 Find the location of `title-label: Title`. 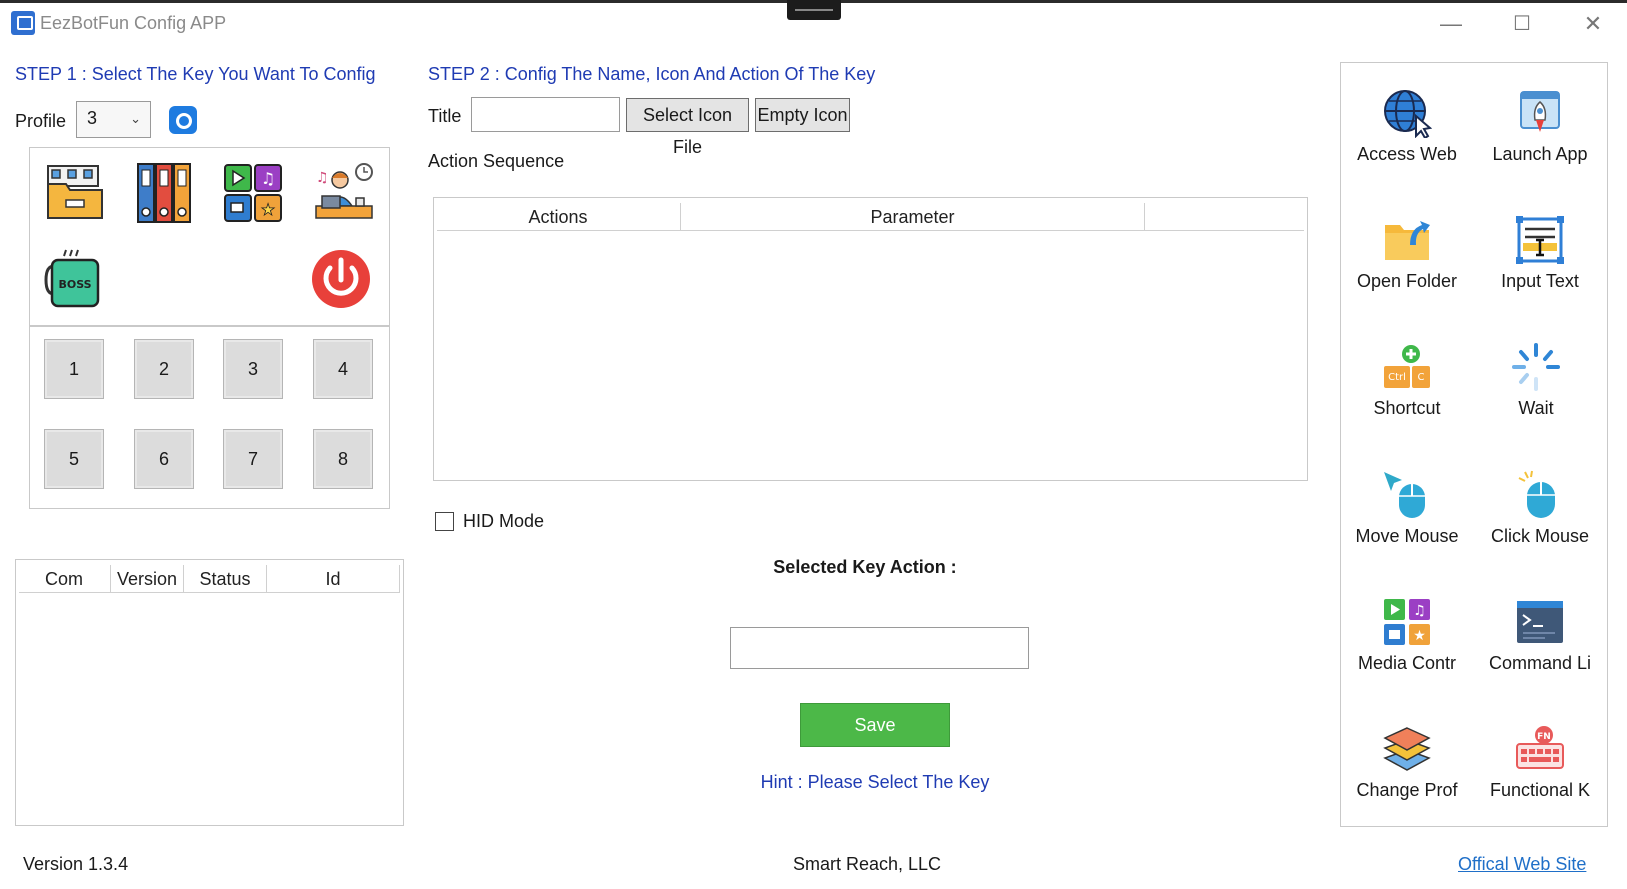

title-label: Title is located at coordinates (445, 116).